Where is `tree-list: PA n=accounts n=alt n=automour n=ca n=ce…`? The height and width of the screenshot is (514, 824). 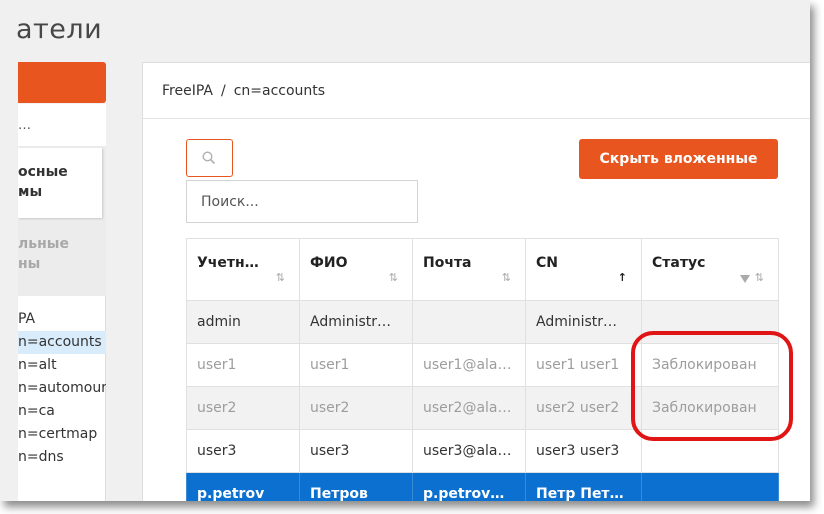 tree-list: PA n=accounts n=alt n=automour n=ca n=ce… is located at coordinates (62, 388).